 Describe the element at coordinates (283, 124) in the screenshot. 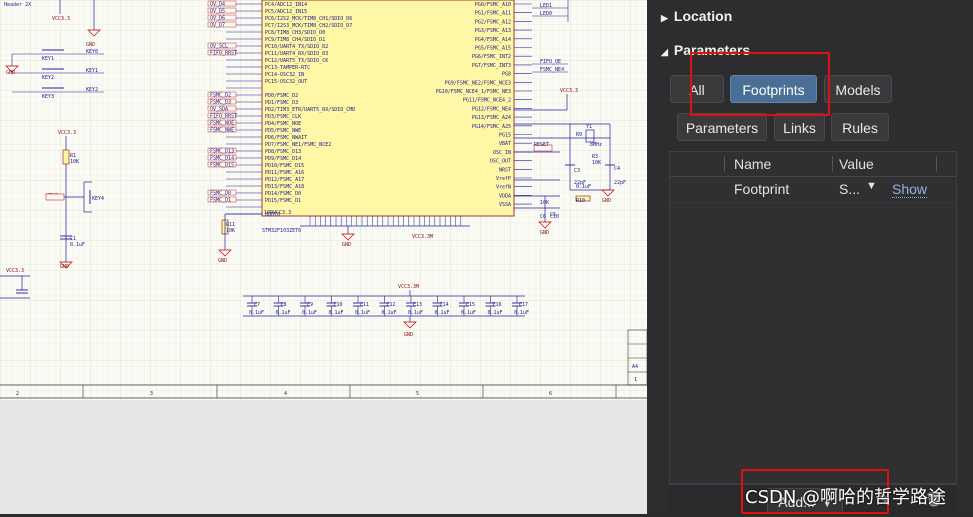

I see `pin-label: PD4/FSMC_NOE` at that location.